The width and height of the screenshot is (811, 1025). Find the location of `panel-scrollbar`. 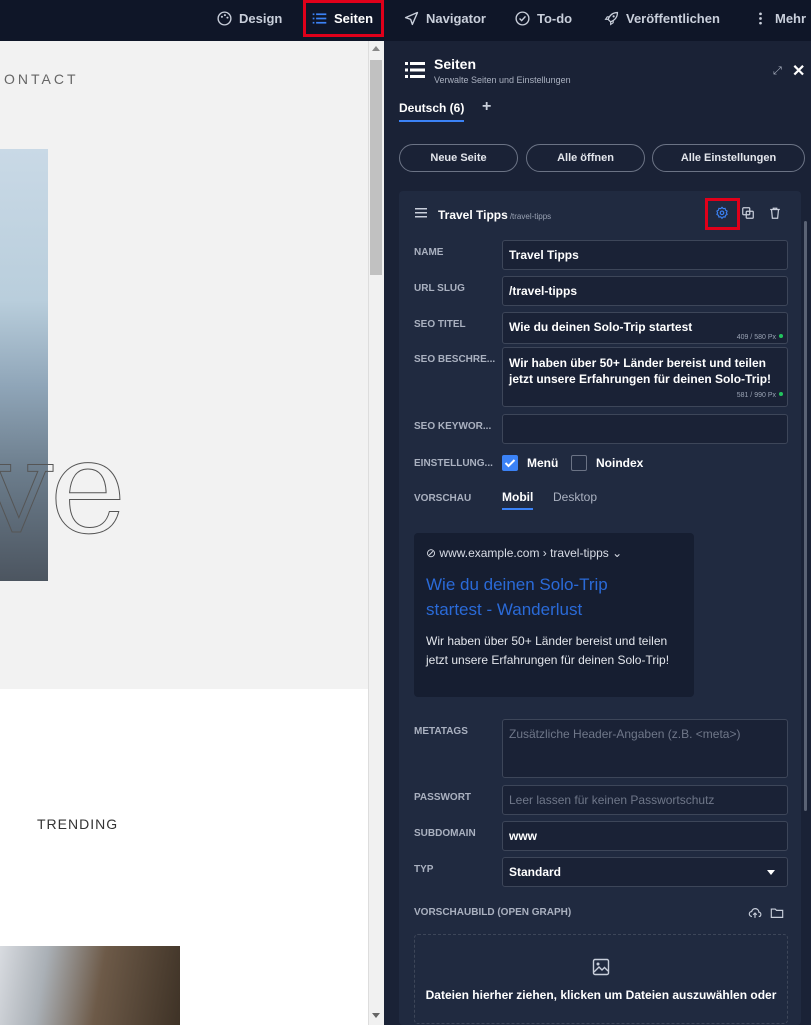

panel-scrollbar is located at coordinates (805, 516).